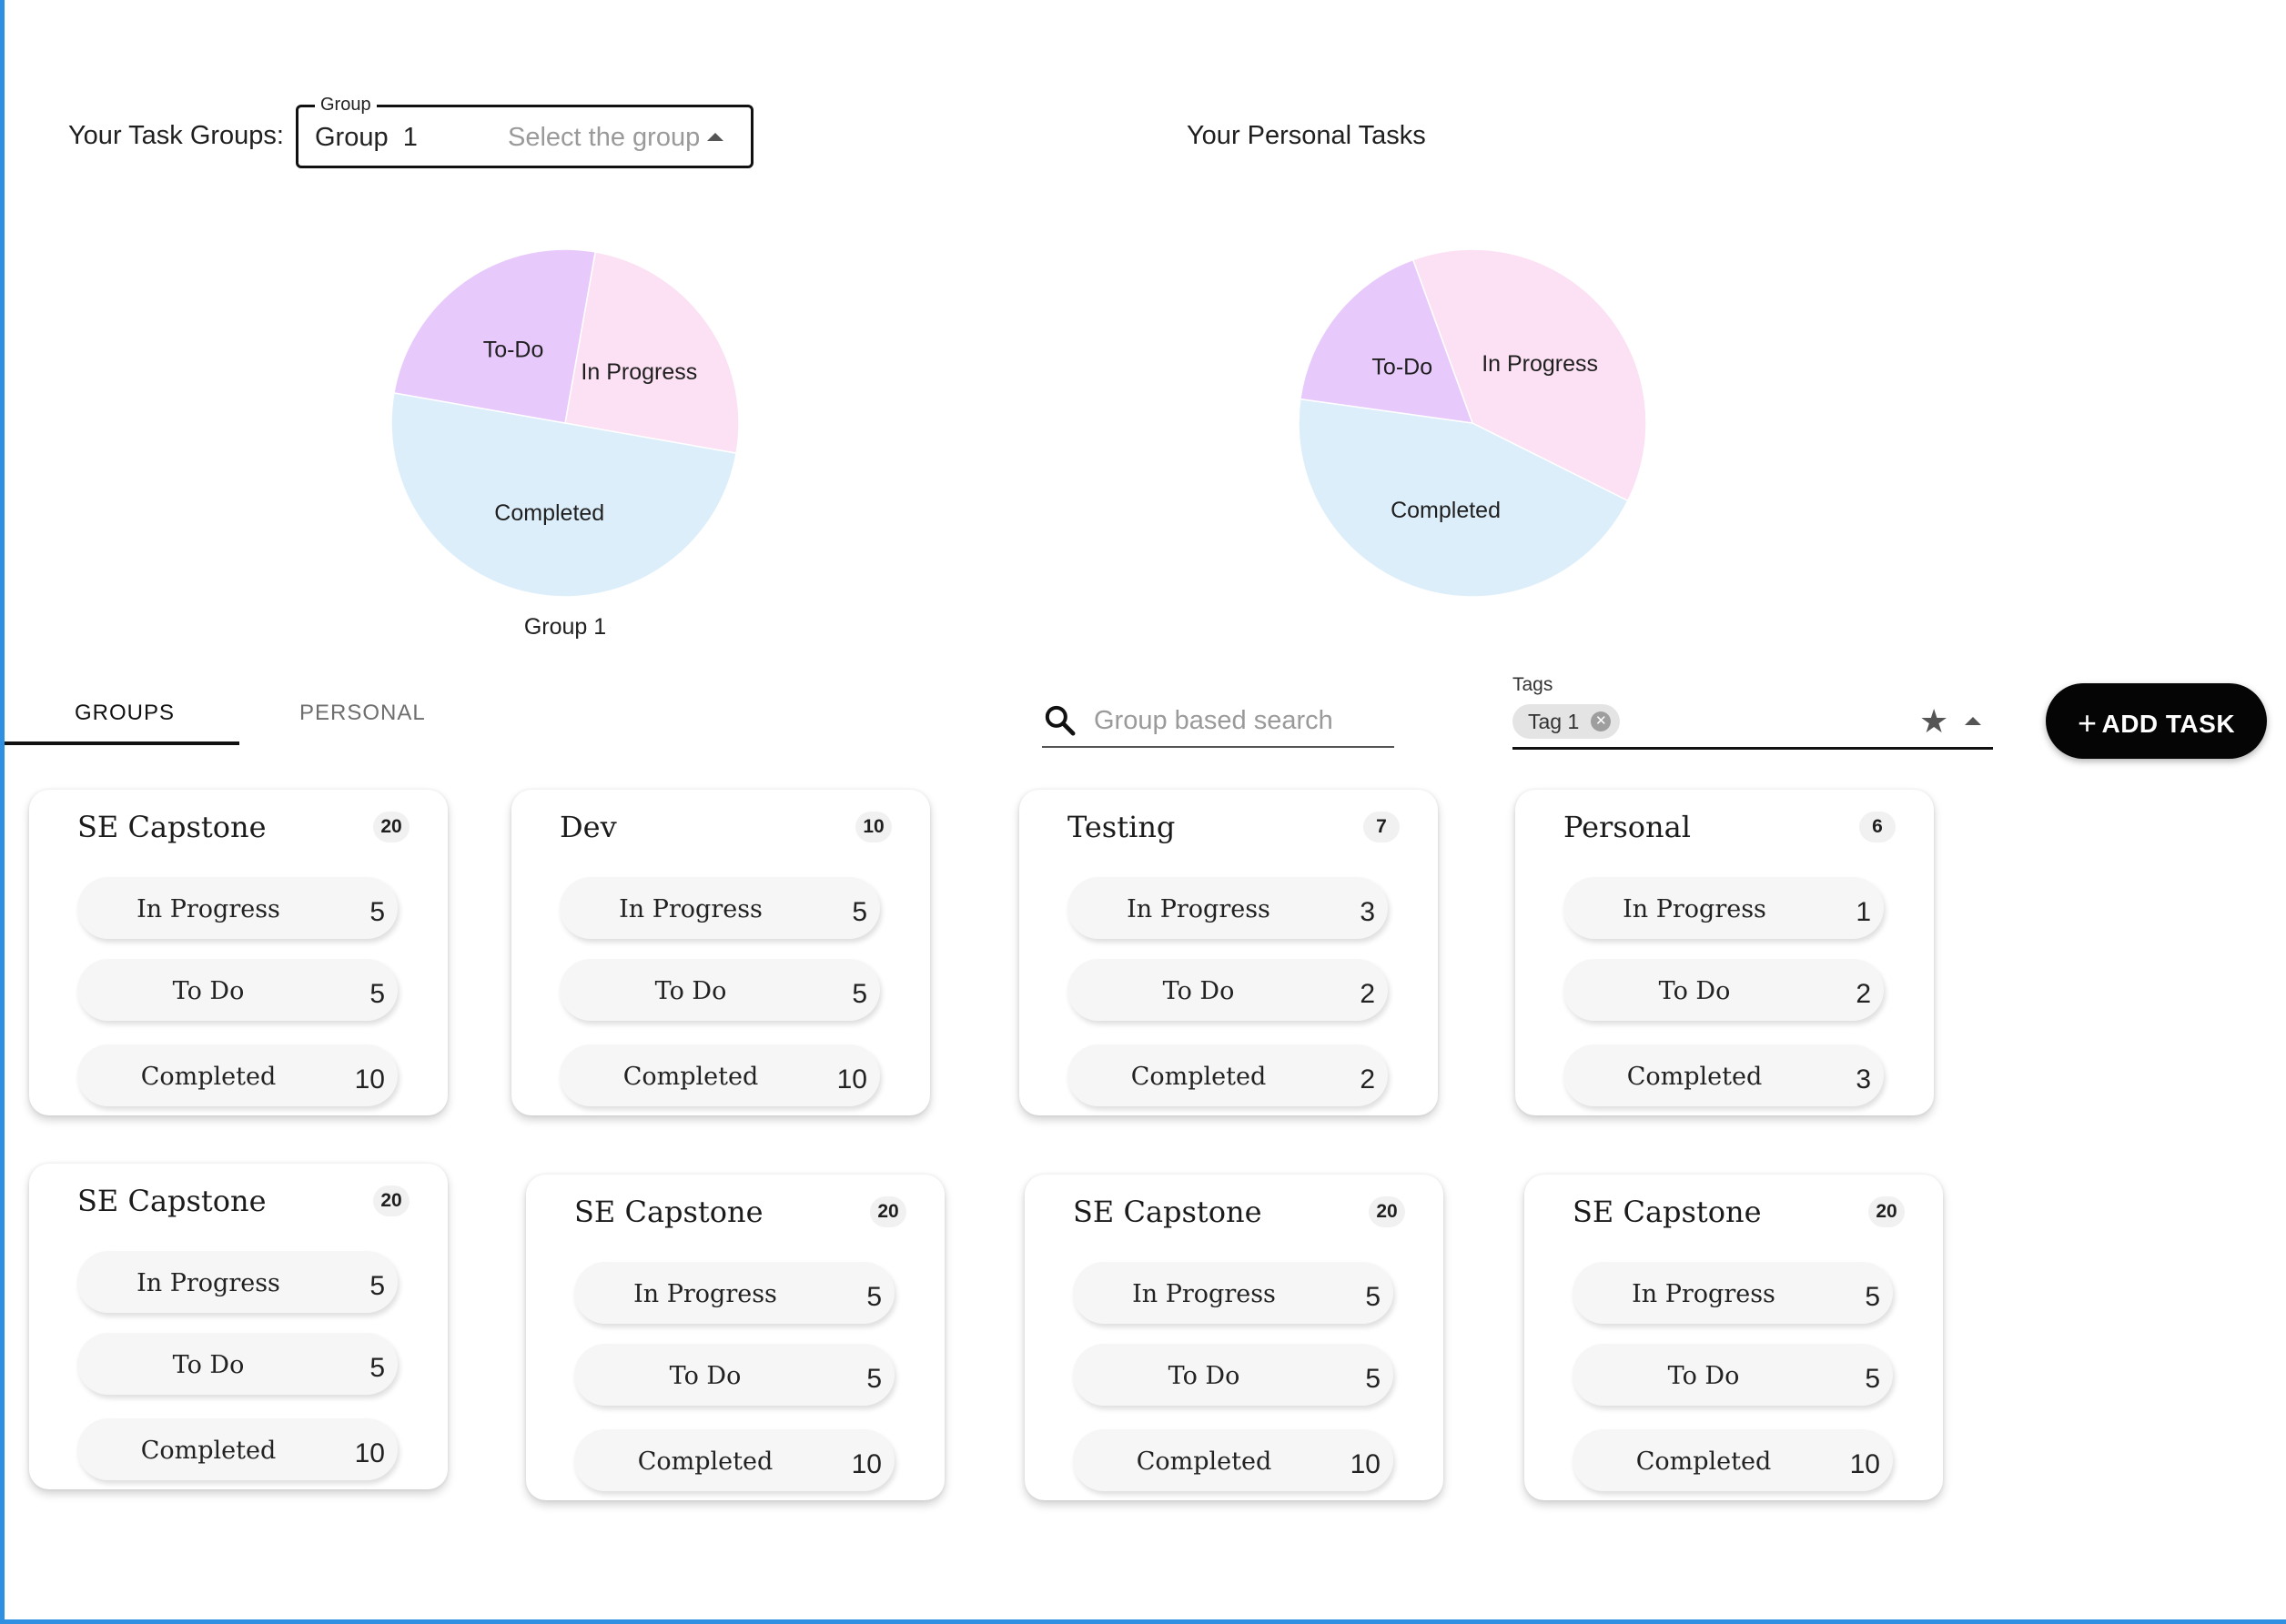 Image resolution: width=2286 pixels, height=1624 pixels. I want to click on card-title: SE Capstone, so click(669, 1212).